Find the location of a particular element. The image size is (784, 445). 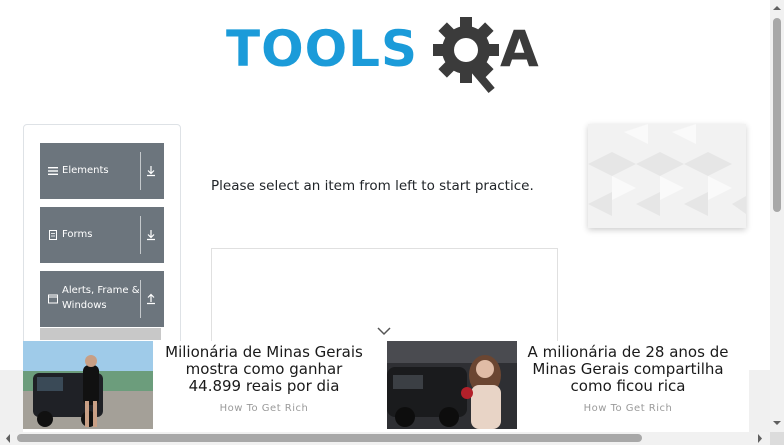

scroll-up-arrow-icon is located at coordinates (777, 8).